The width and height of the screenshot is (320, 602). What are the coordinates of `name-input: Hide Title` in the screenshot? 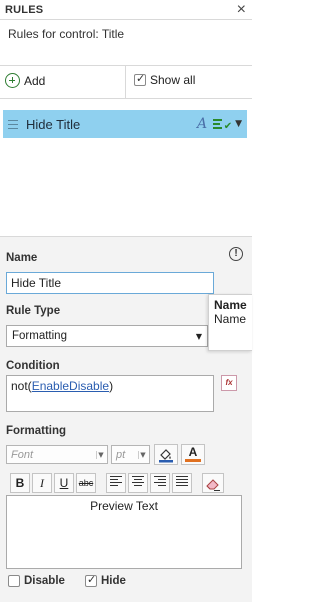 It's located at (110, 283).